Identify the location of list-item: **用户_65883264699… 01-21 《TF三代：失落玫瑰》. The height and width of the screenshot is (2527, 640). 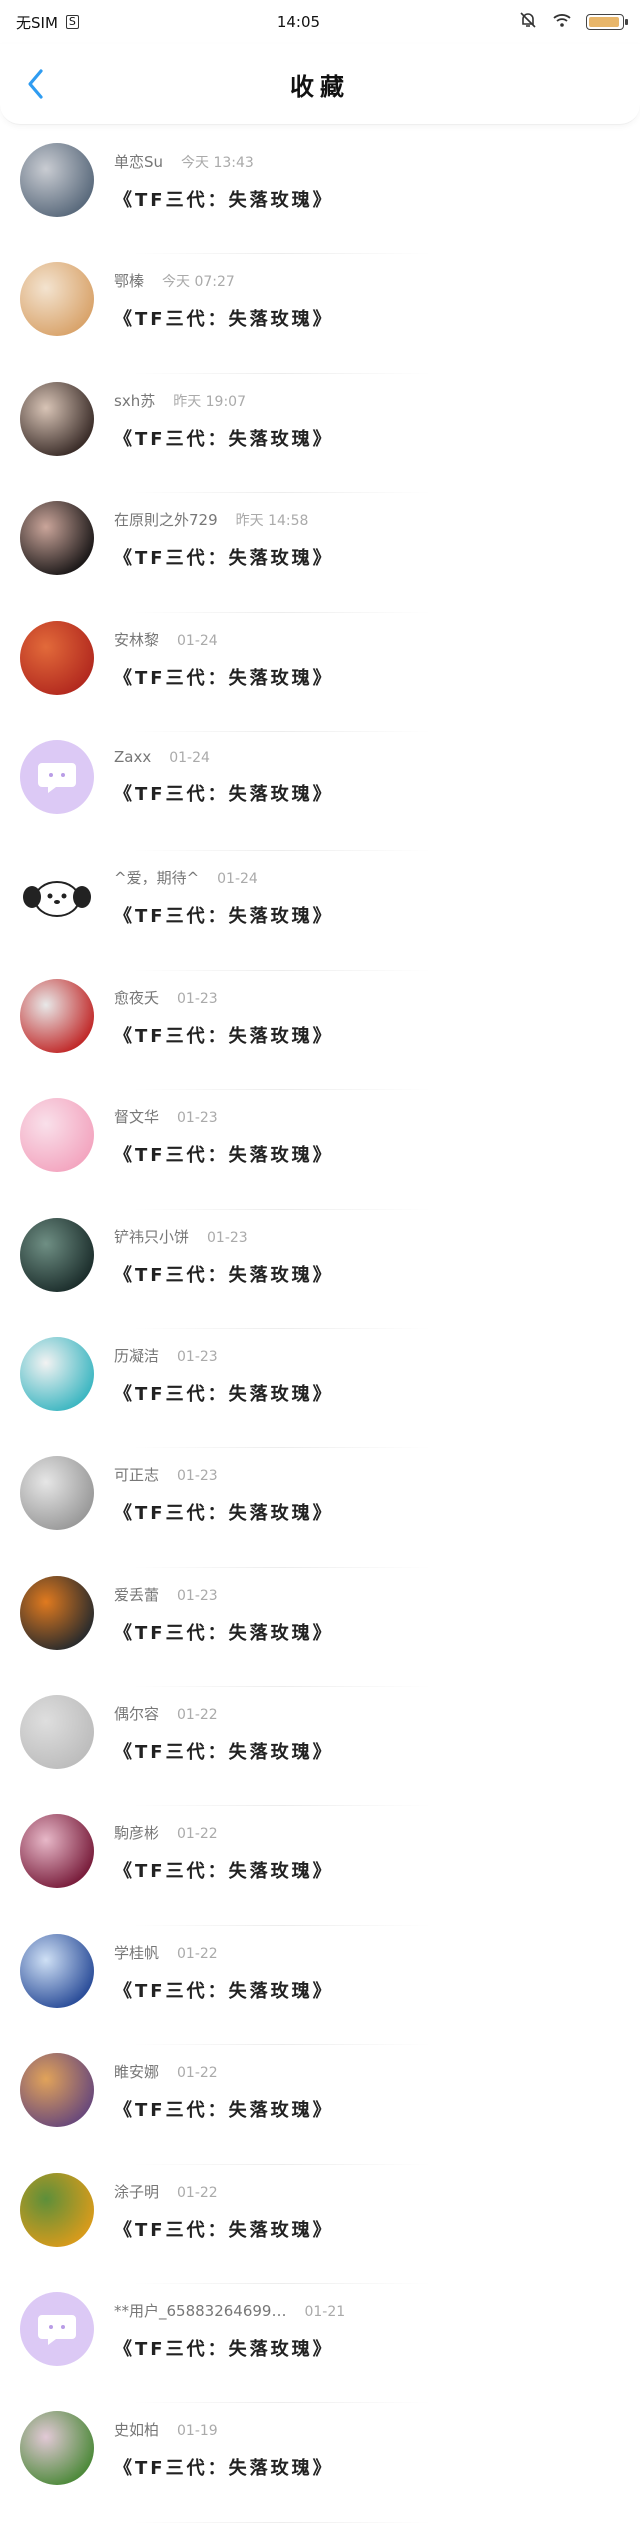
(320, 2347).